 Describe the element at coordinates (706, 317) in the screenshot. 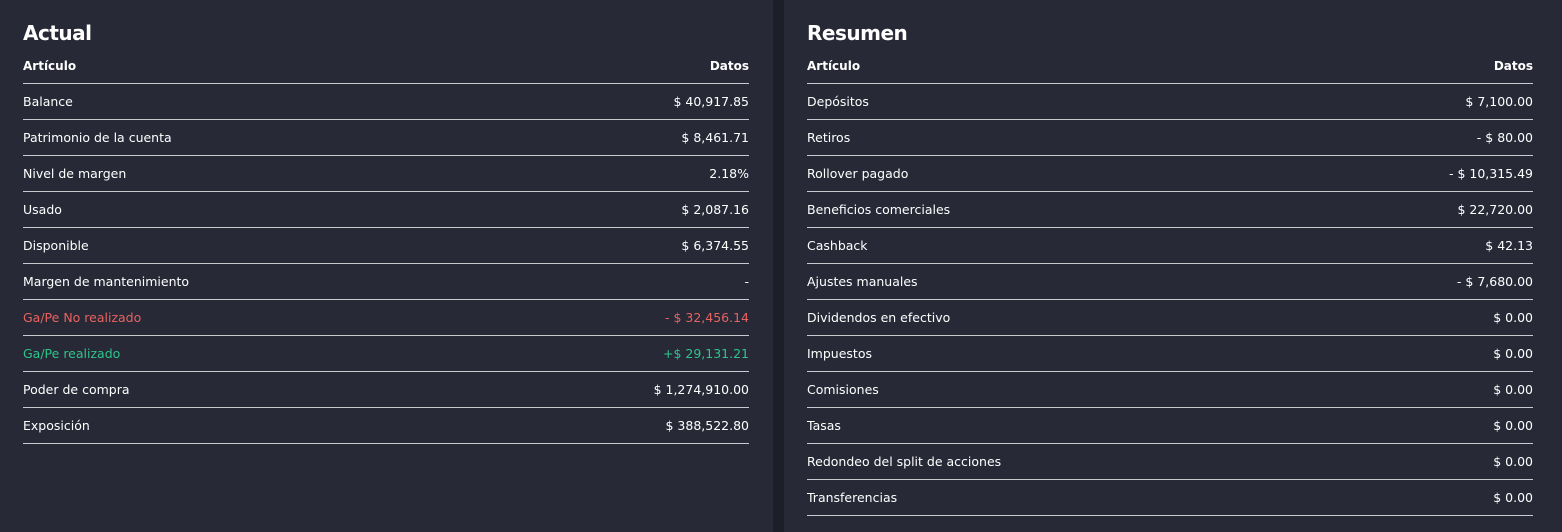

I see `row-value: - $ 32,456.14` at that location.